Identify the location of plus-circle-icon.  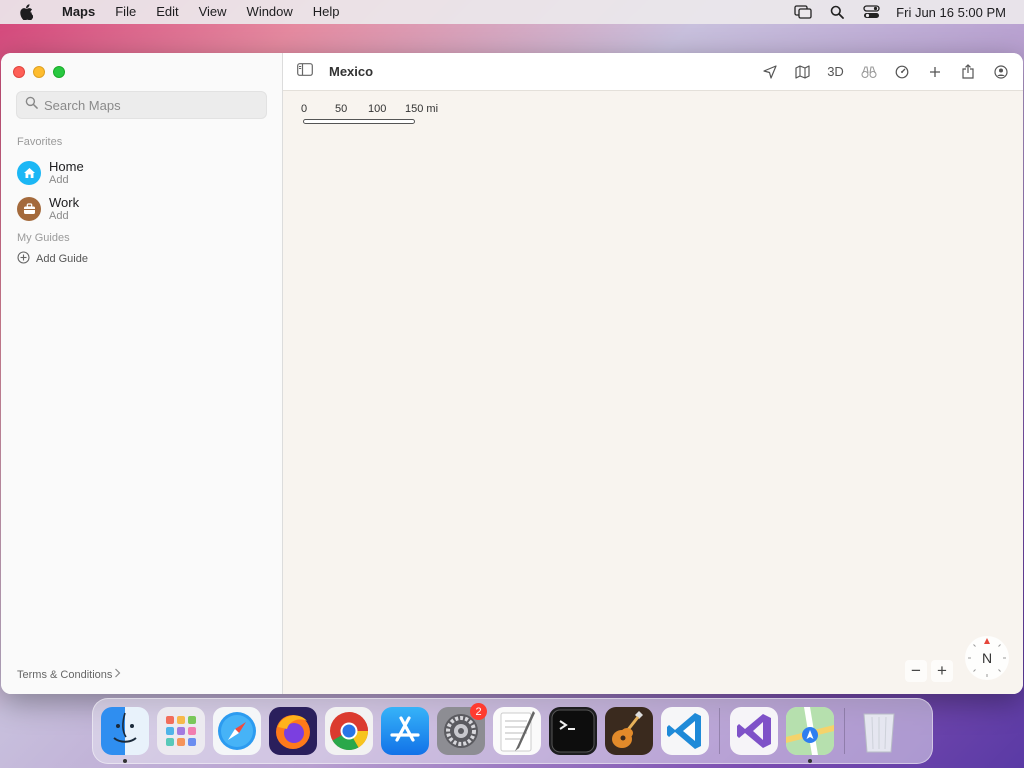
(23, 259).